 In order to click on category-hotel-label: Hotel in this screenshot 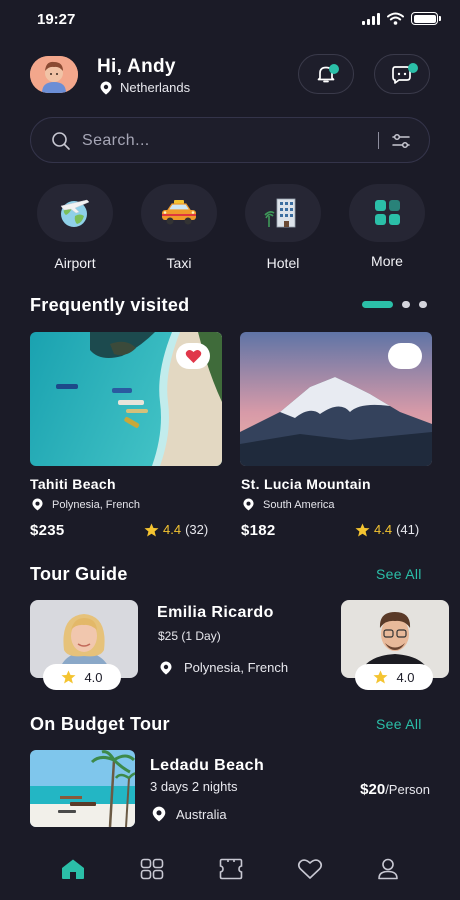, I will do `click(283, 263)`.